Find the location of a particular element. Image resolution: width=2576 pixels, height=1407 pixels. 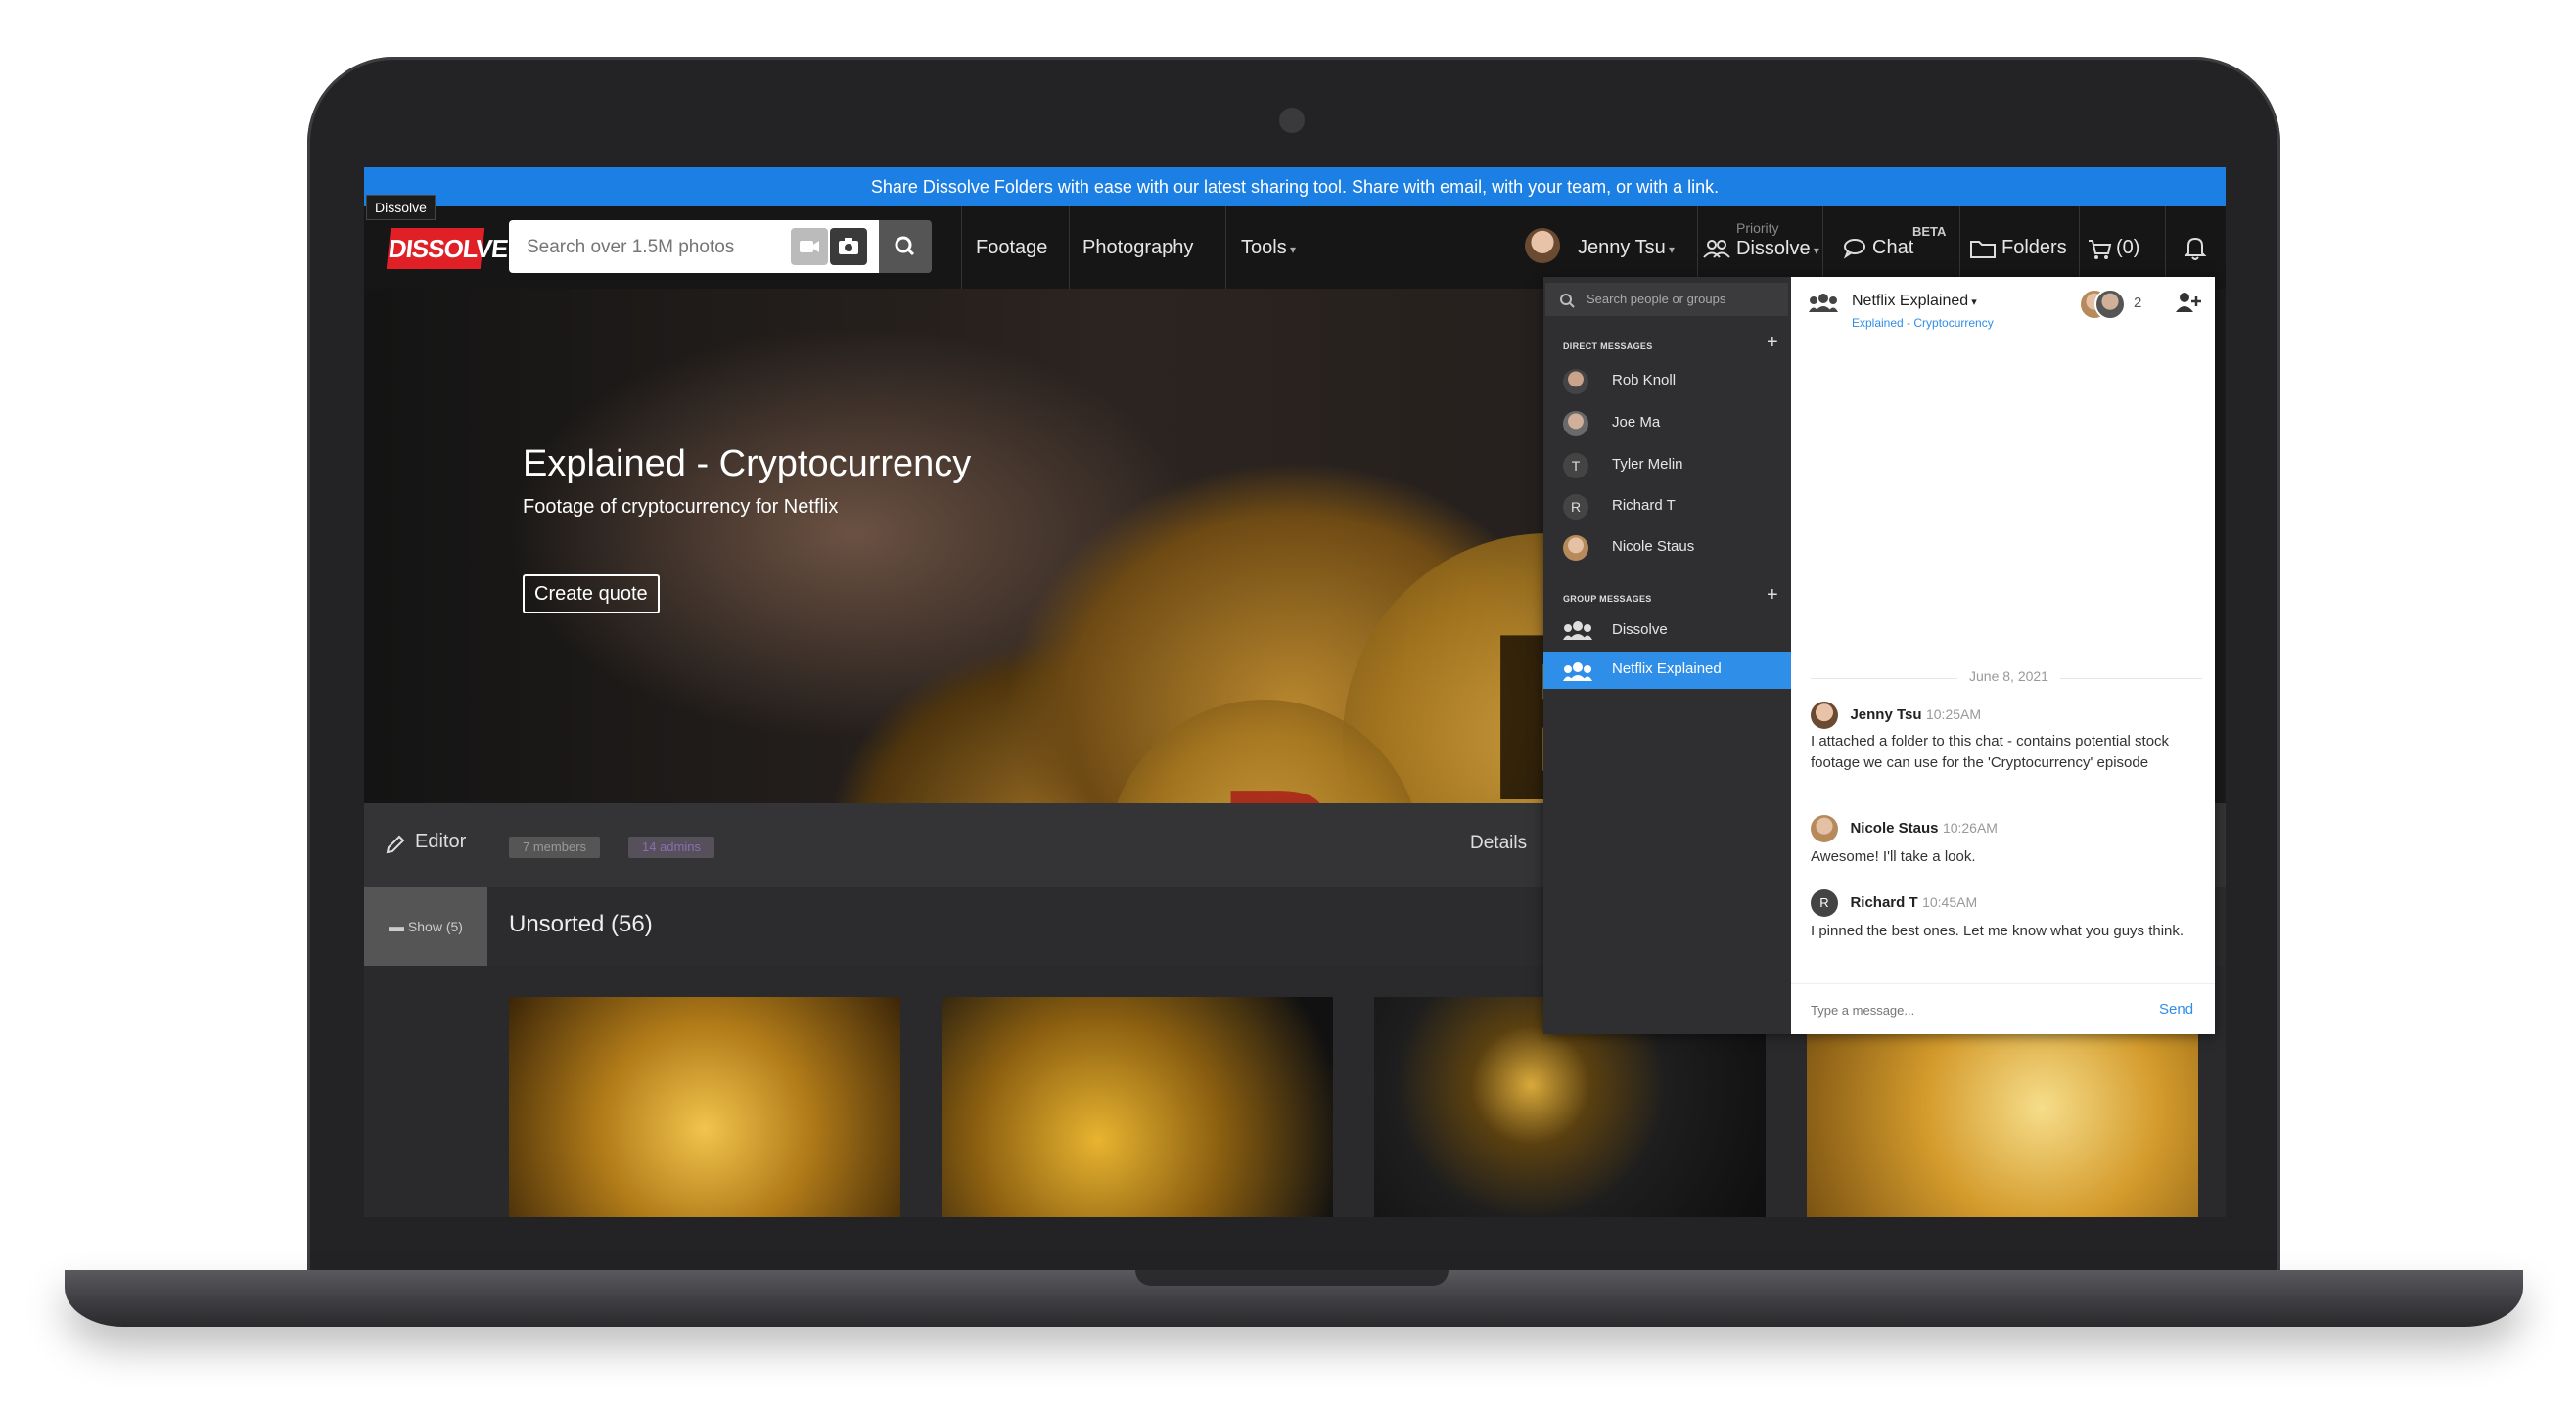

folder-icon is located at coordinates (1983, 250).